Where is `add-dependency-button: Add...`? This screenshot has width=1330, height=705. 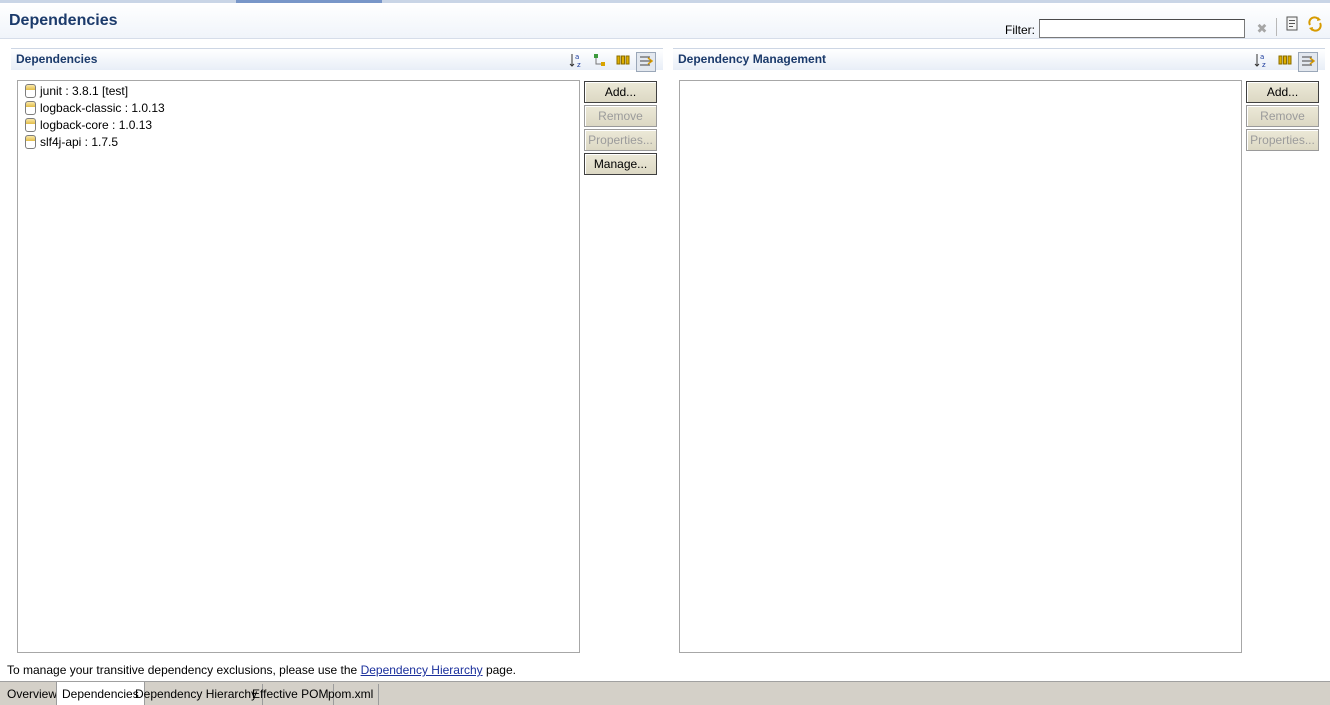
add-dependency-button: Add... is located at coordinates (620, 92).